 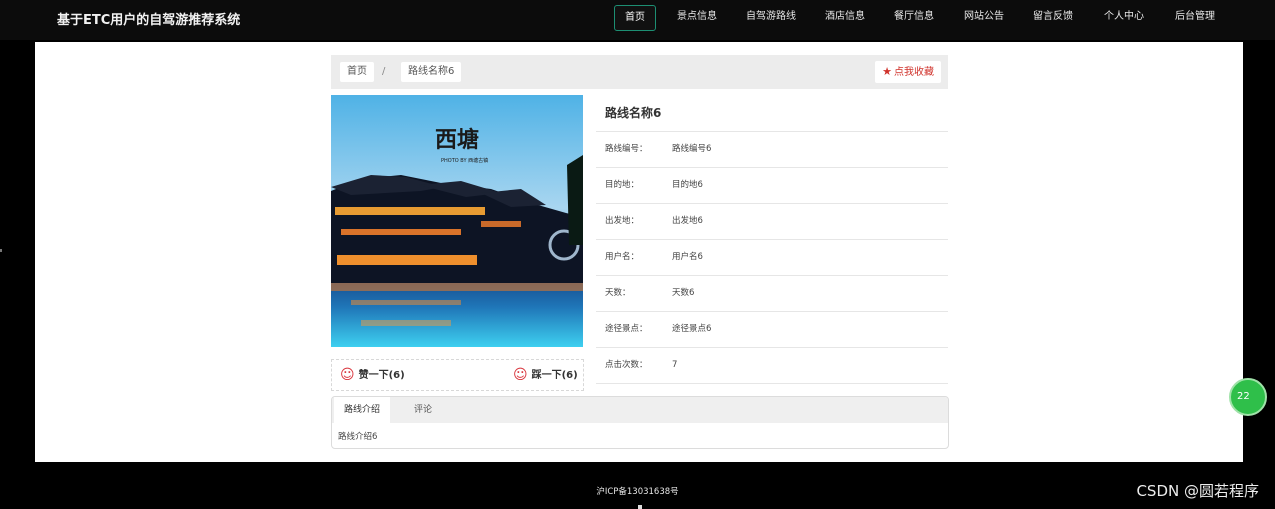 What do you see at coordinates (618, 293) in the screenshot?
I see `detail-label: 天数：` at bounding box center [618, 293].